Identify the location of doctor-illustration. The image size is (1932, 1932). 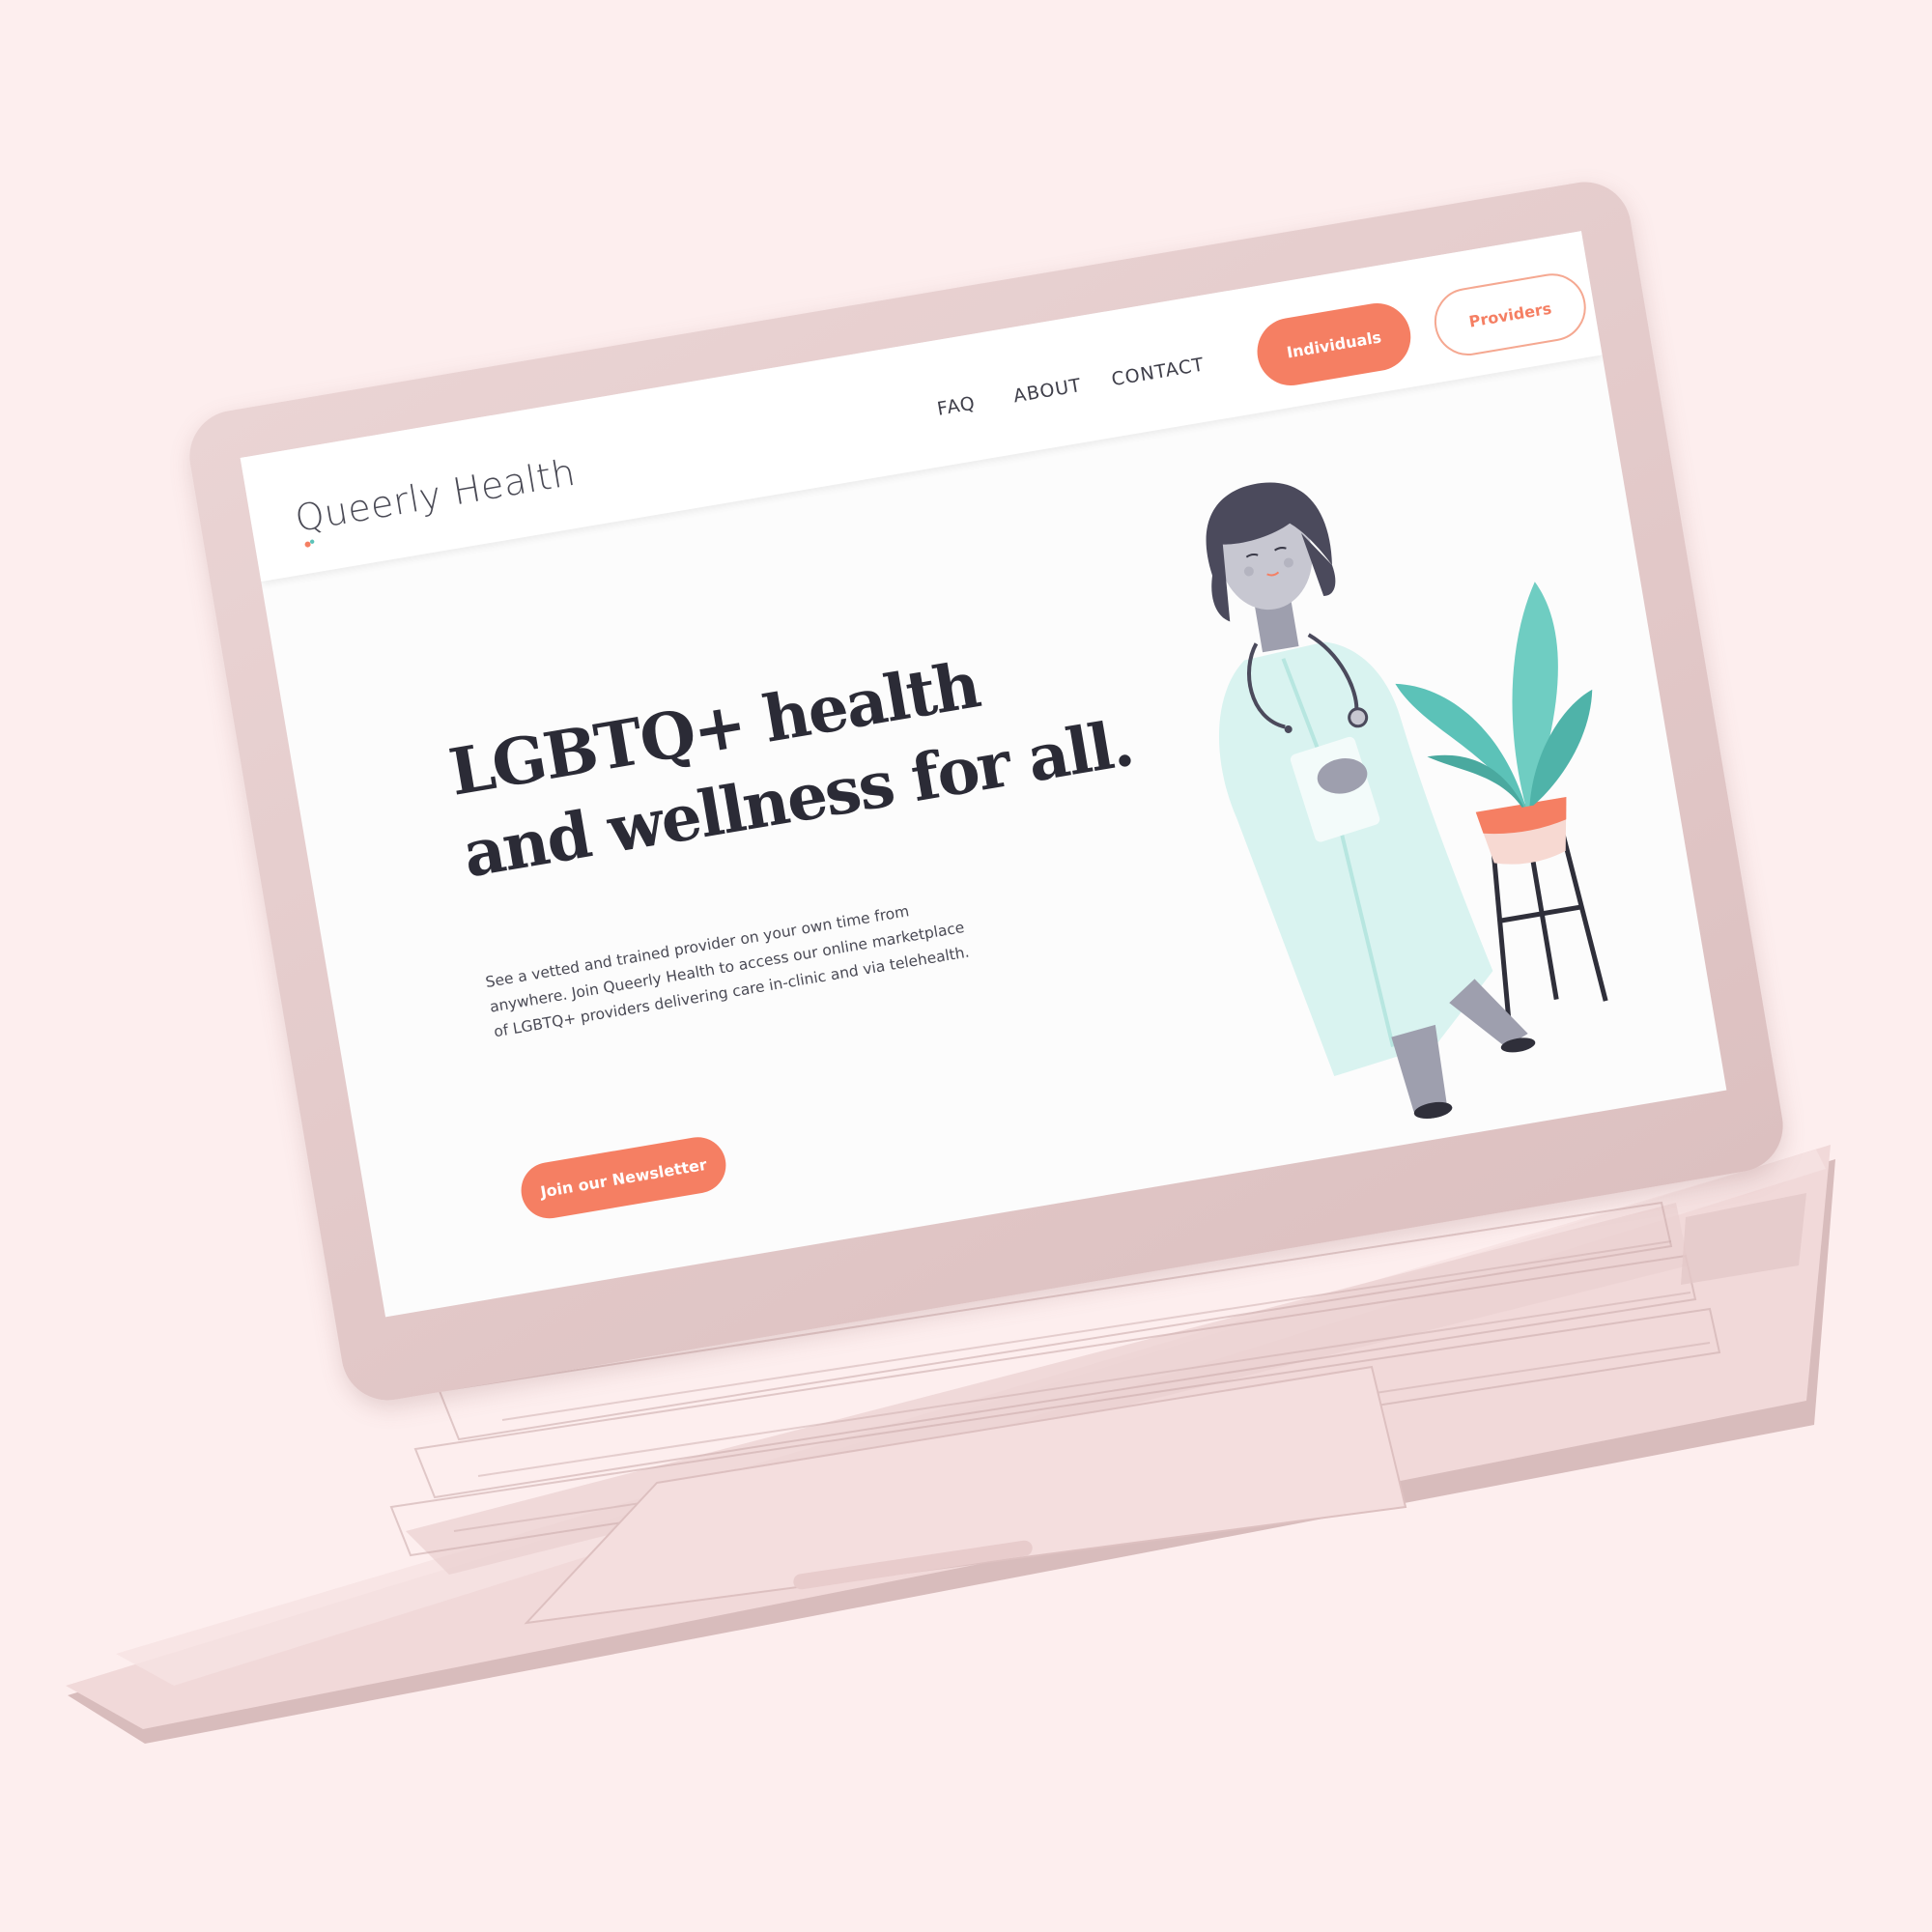
(1407, 801).